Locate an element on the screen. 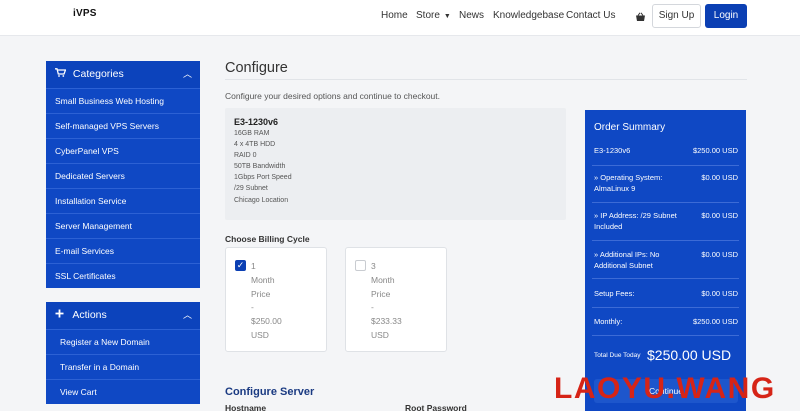 The image size is (800, 411). order-summary-title: Order Summary is located at coordinates (630, 127).